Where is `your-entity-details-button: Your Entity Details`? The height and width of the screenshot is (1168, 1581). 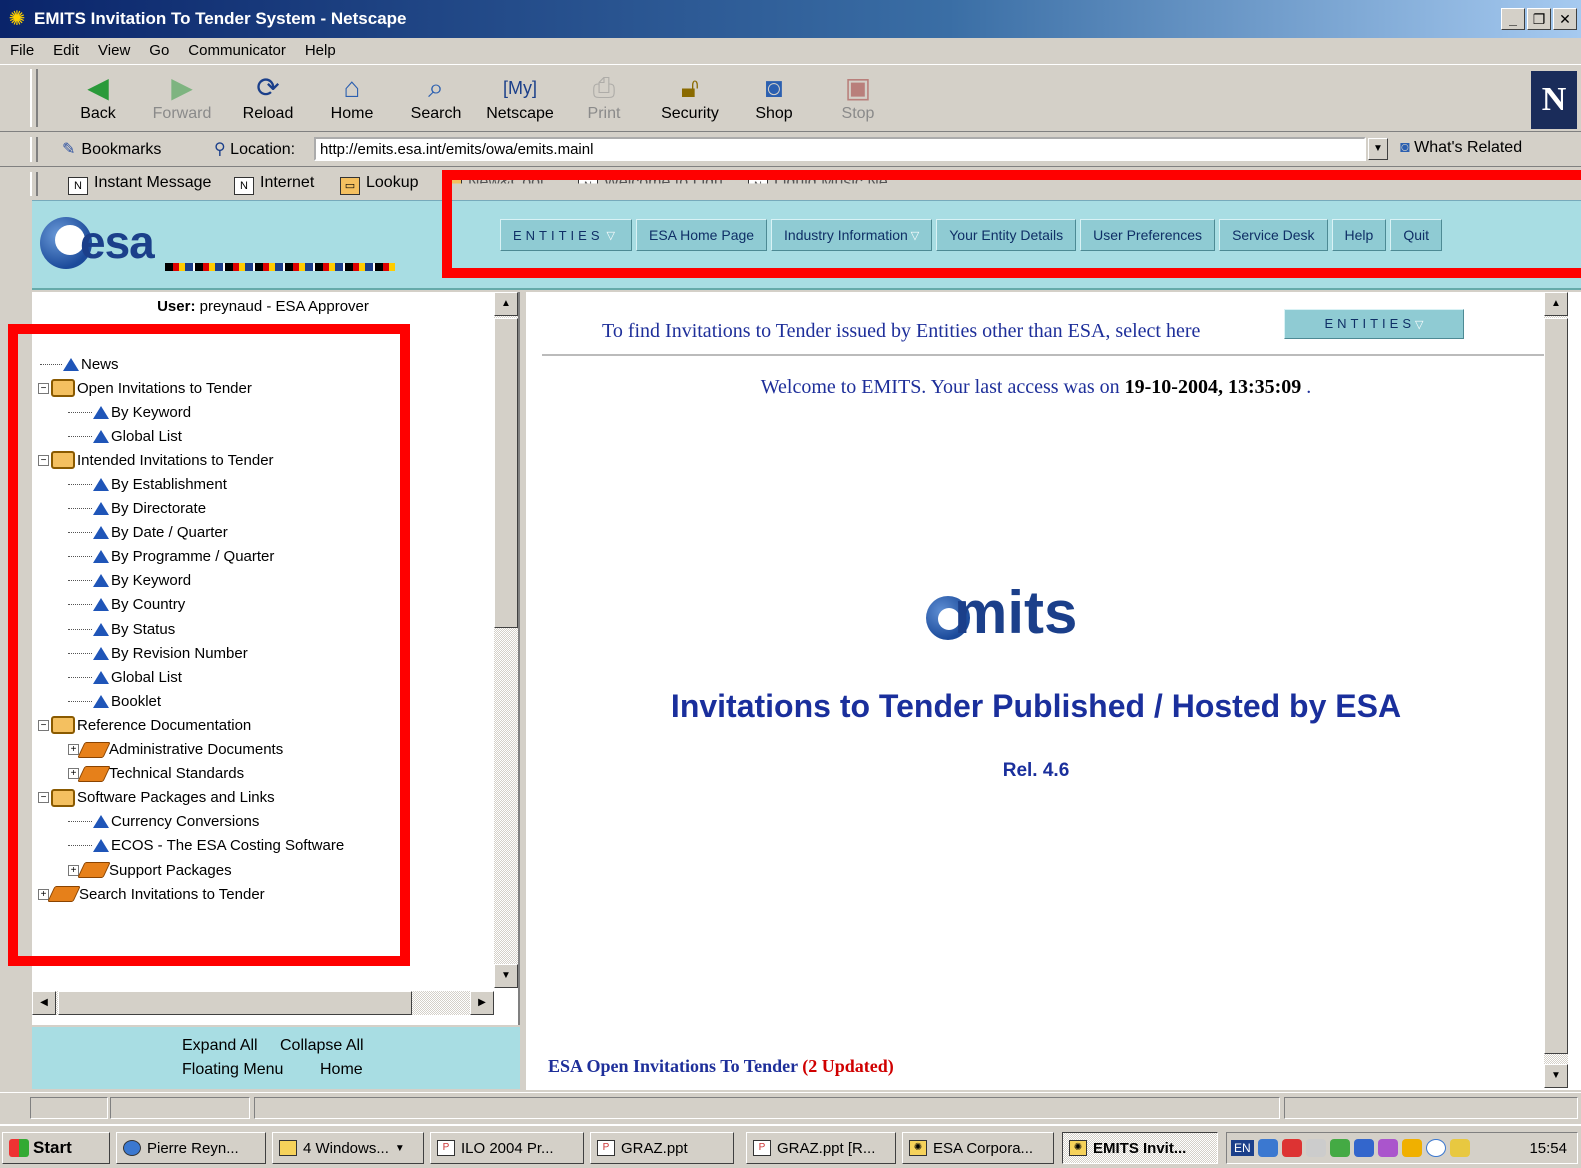
your-entity-details-button: Your Entity Details is located at coordinates (1006, 235).